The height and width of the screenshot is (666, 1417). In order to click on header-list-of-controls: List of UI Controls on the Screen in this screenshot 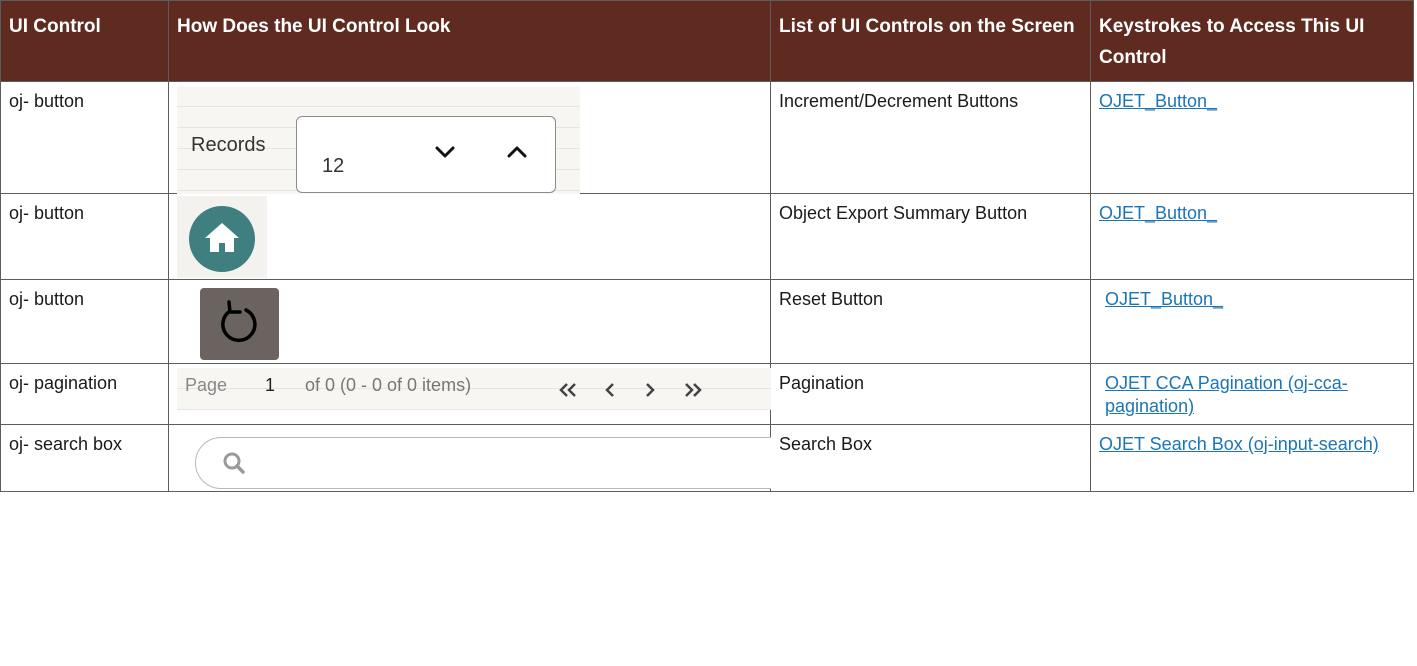, I will do `click(930, 41)`.